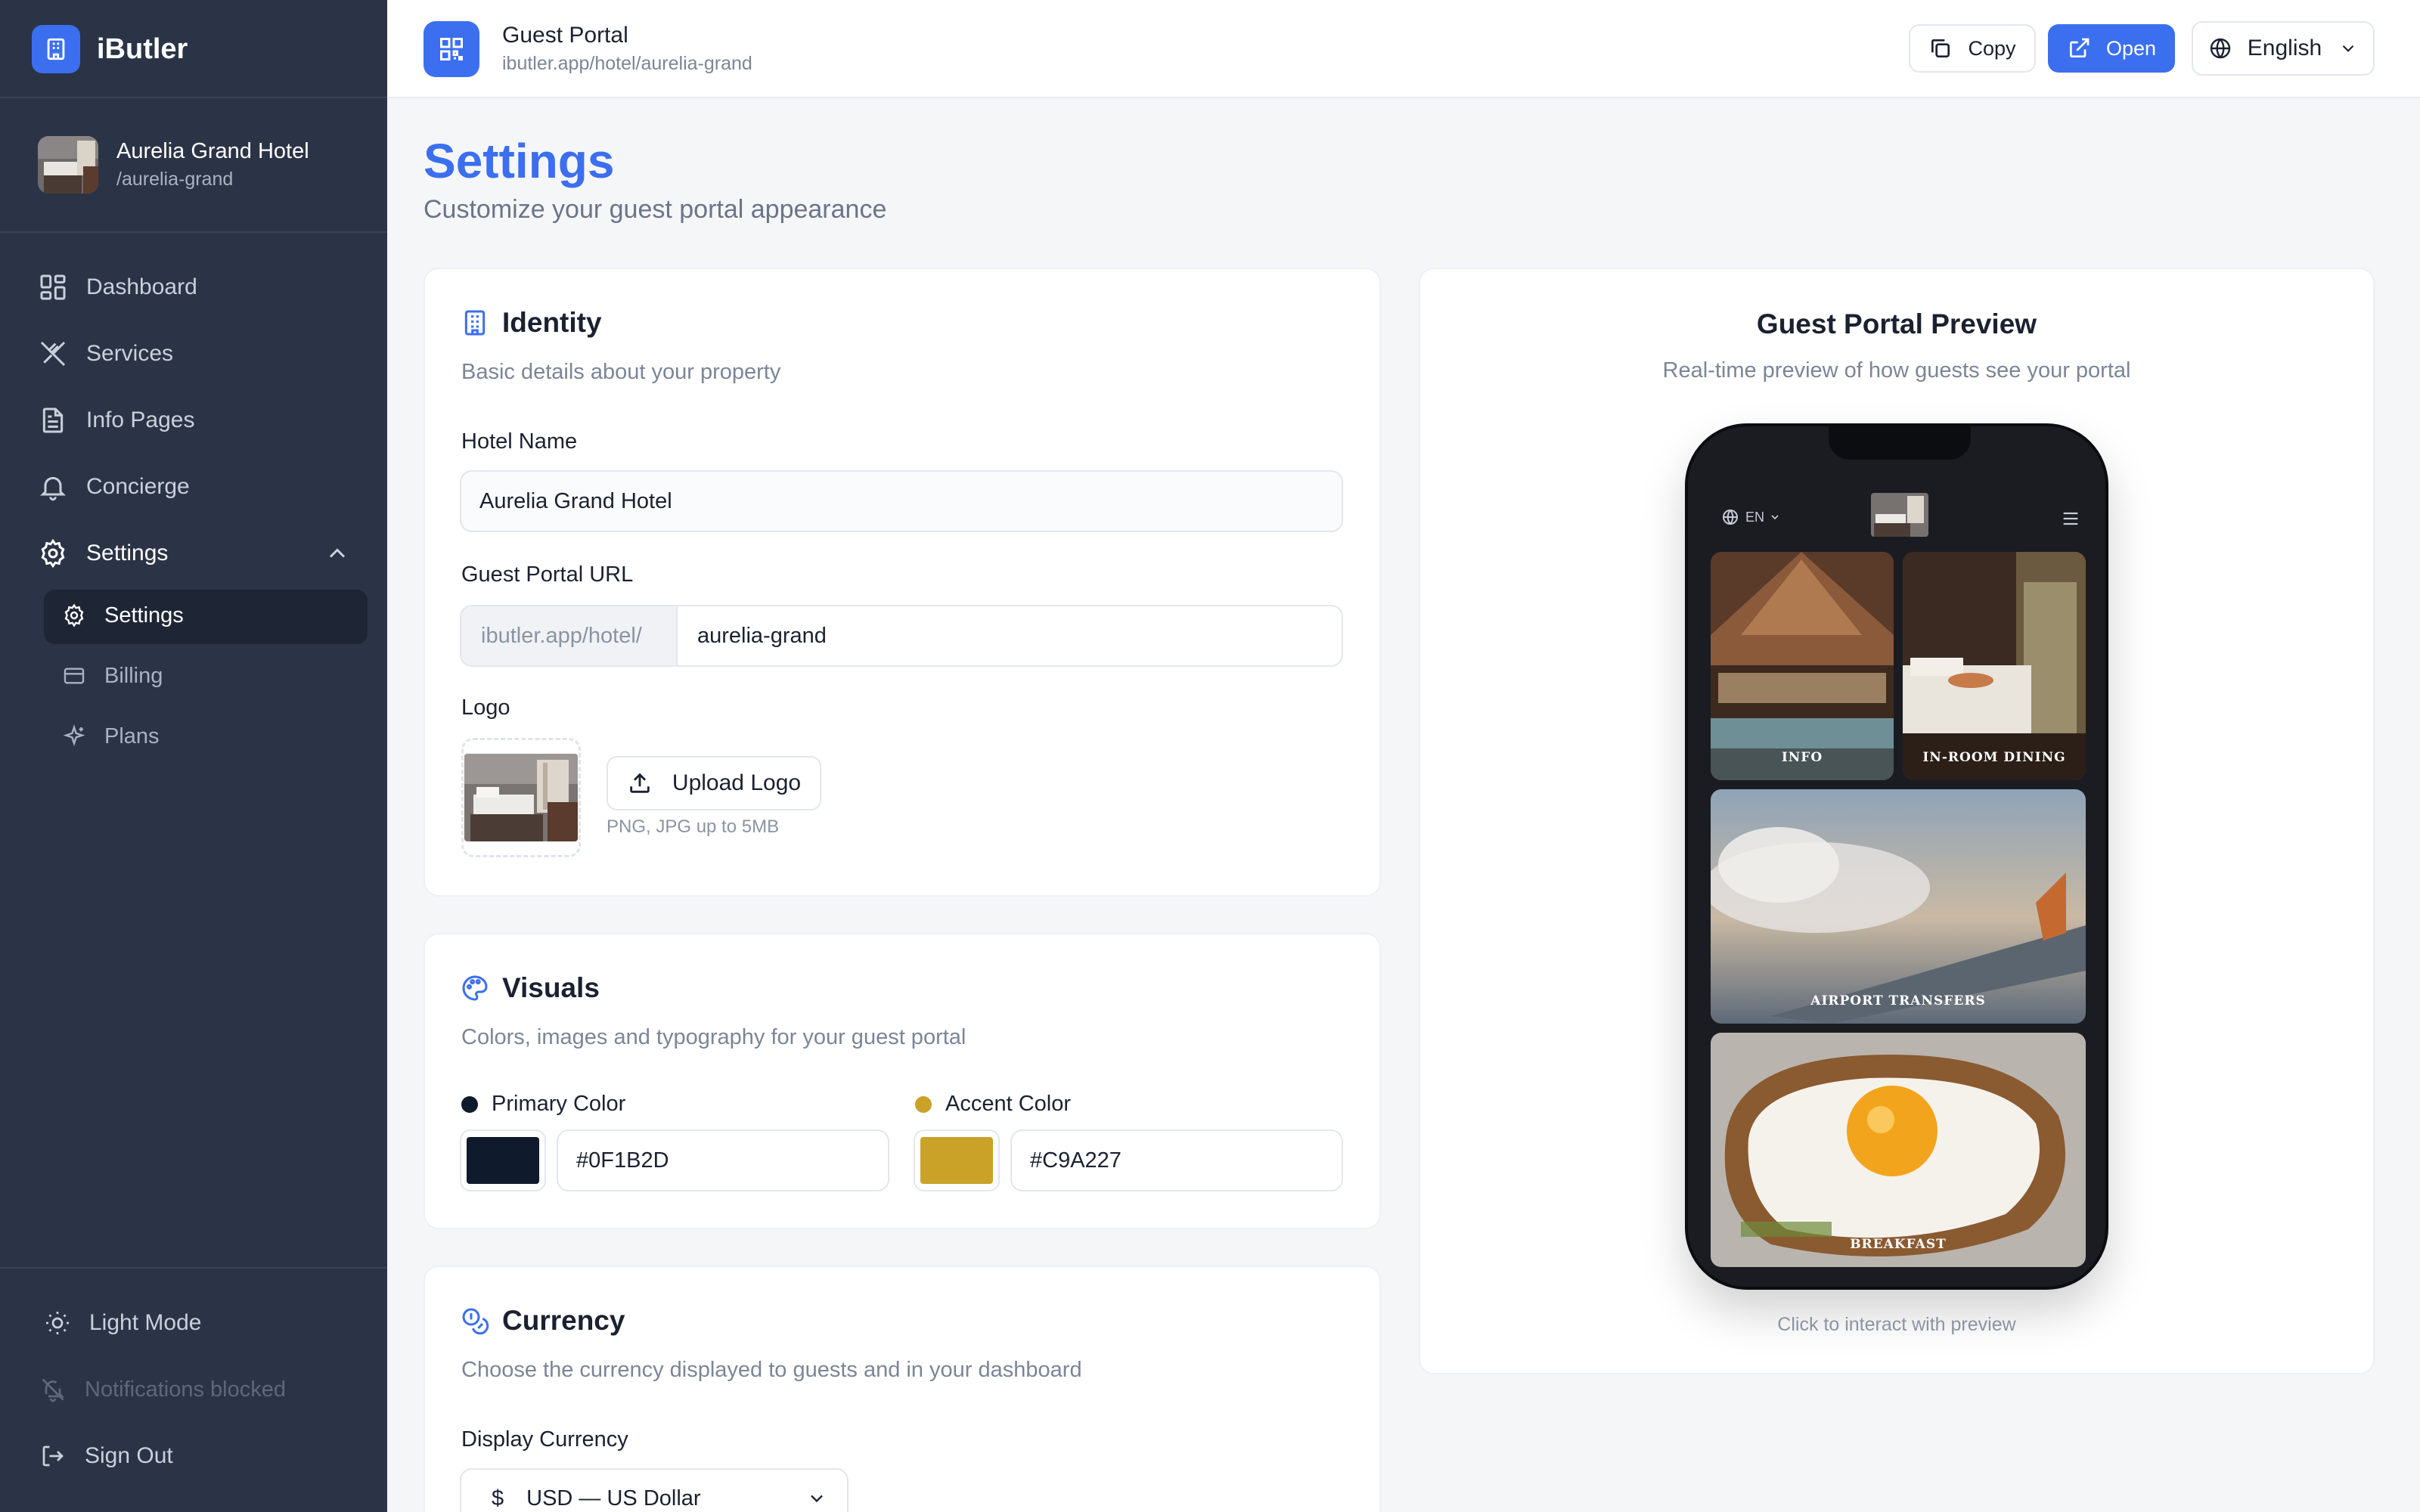  What do you see at coordinates (175, 179) in the screenshot?
I see `hotel-slug: /aurelia-grand` at bounding box center [175, 179].